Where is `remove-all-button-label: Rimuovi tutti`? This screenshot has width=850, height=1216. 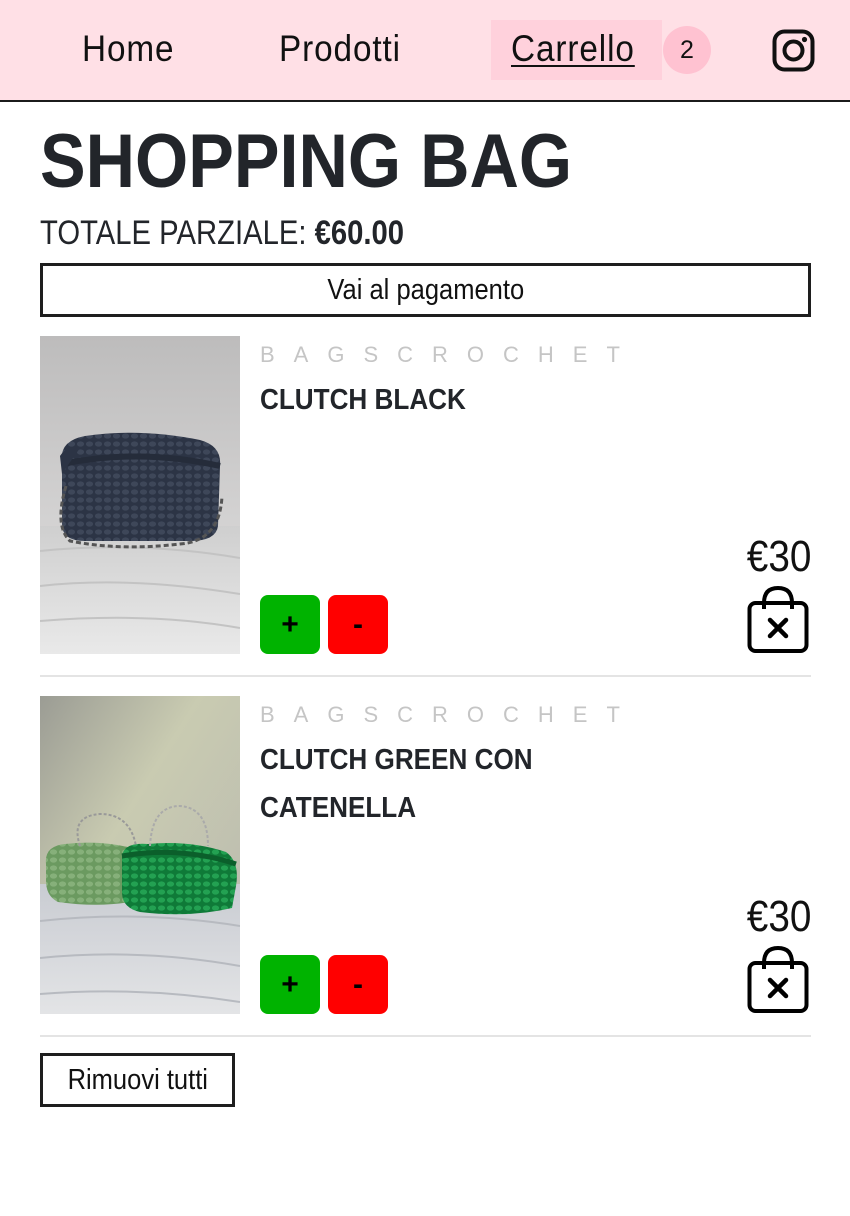 remove-all-button-label: Rimuovi tutti is located at coordinates (137, 1079).